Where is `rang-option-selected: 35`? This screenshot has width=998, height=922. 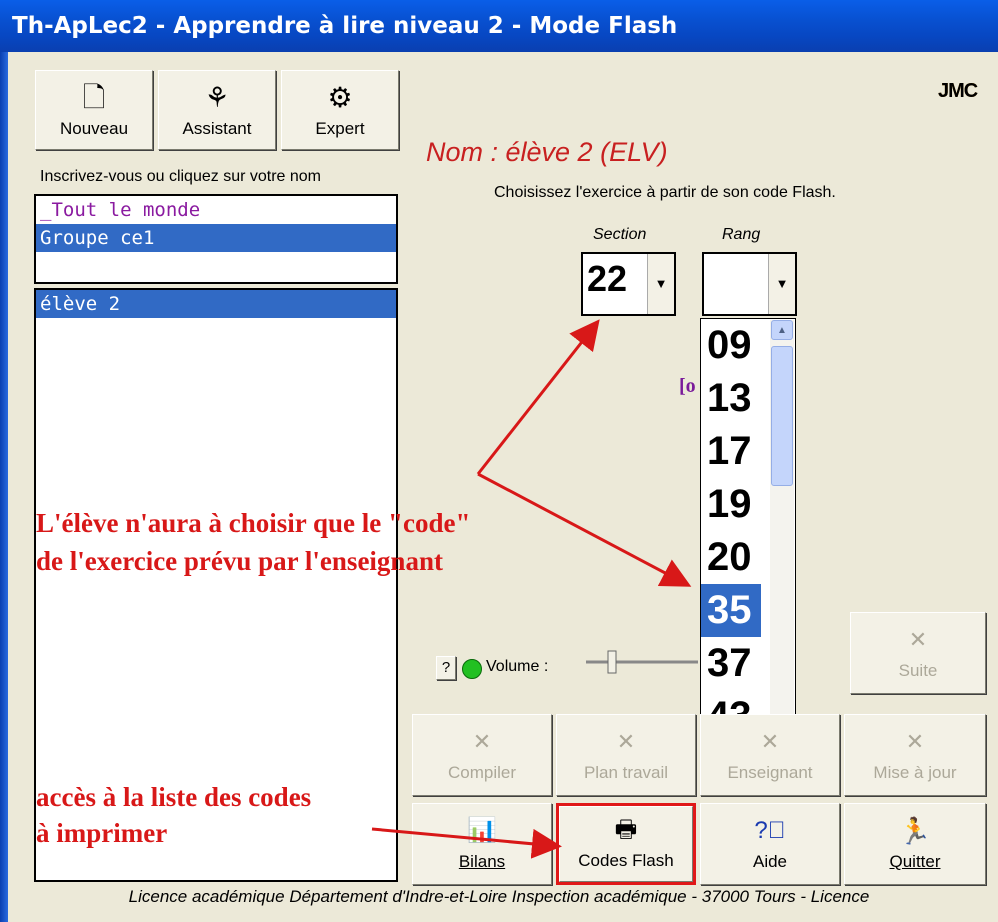
rang-option-selected: 35 is located at coordinates (731, 610).